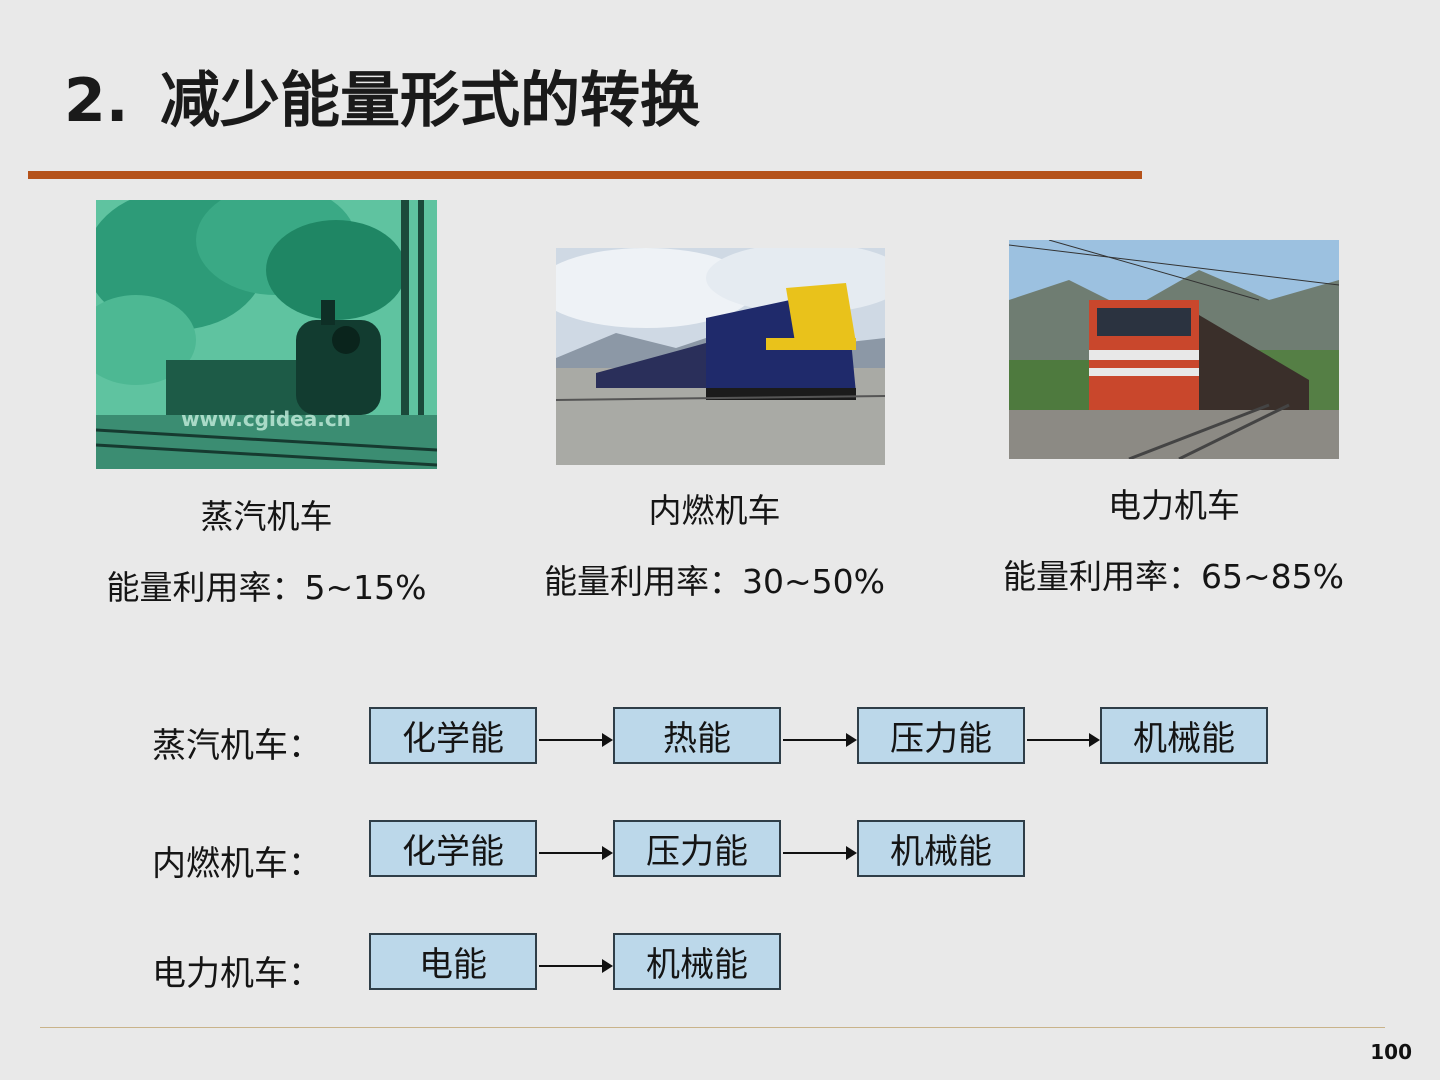 Image resolution: width=1440 pixels, height=1080 pixels. What do you see at coordinates (453, 961) in the screenshot?
I see `energy-box: 电能` at bounding box center [453, 961].